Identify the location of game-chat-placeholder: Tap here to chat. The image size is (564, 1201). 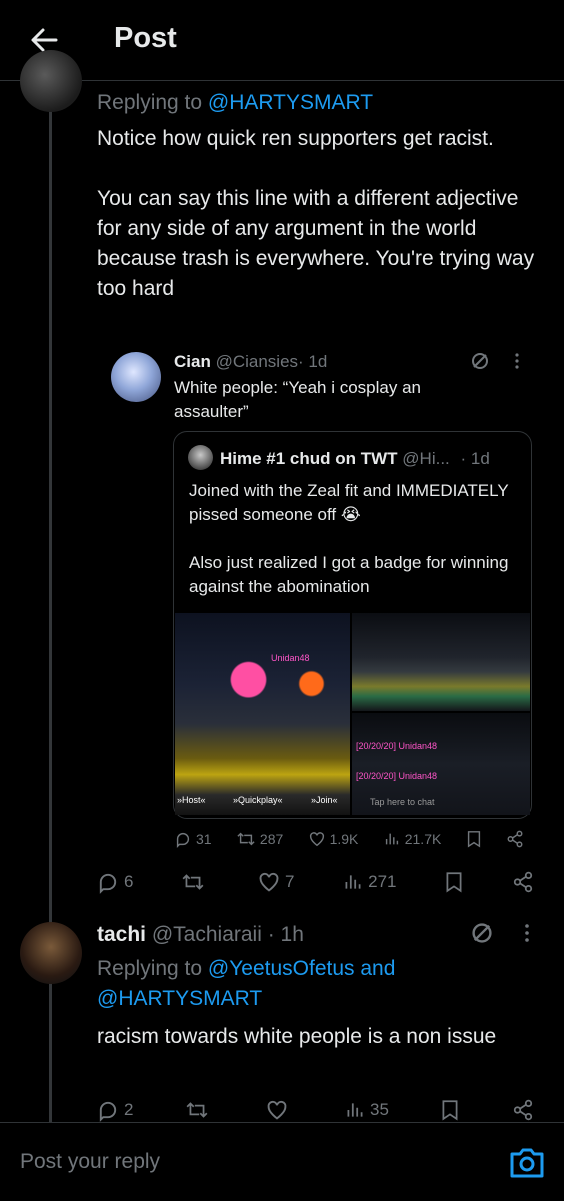
(402, 802).